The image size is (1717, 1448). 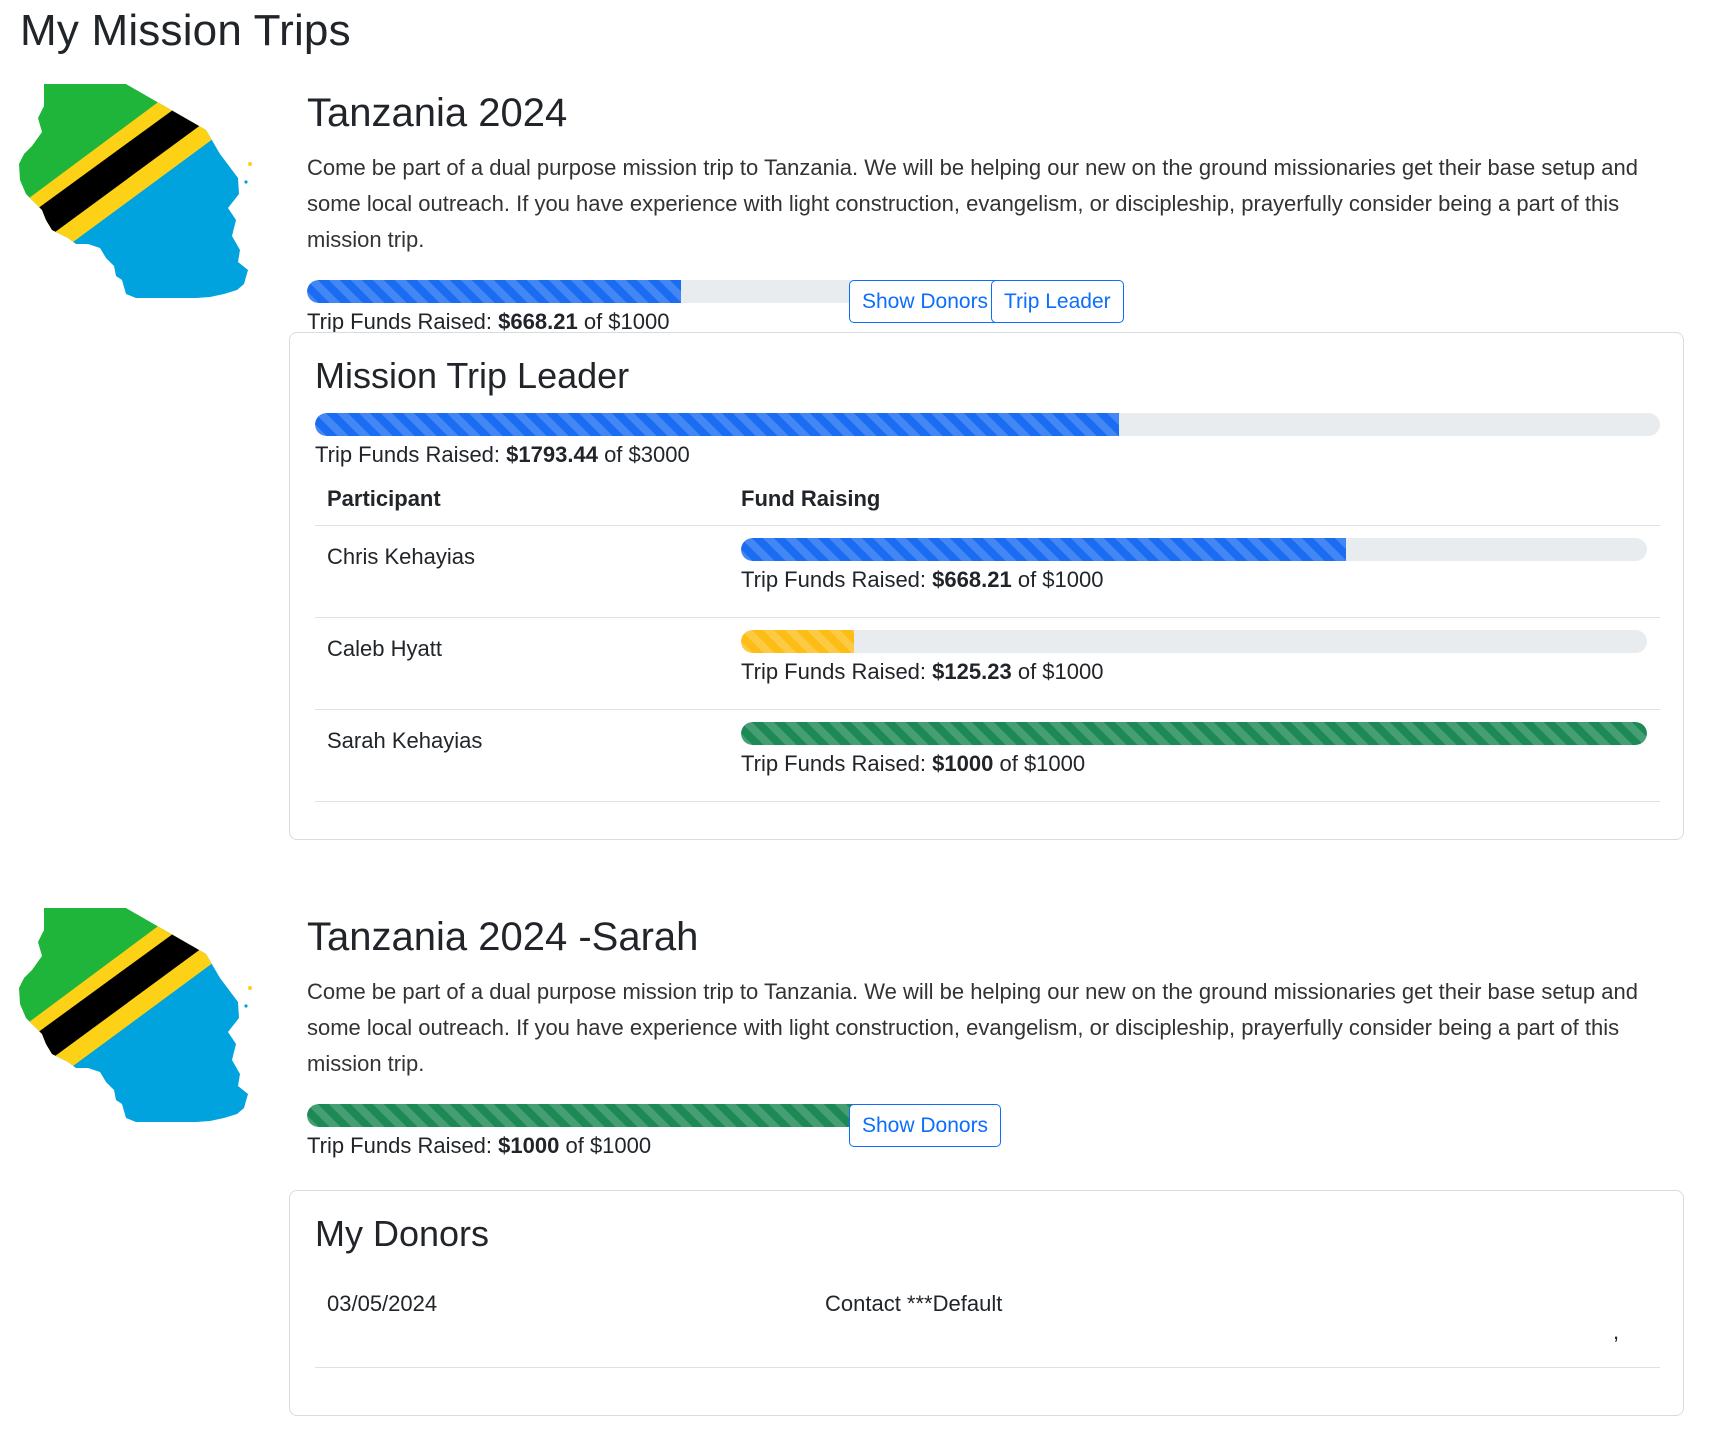 What do you see at coordinates (382, 1303) in the screenshot?
I see `donor-date: 03/05/2024` at bounding box center [382, 1303].